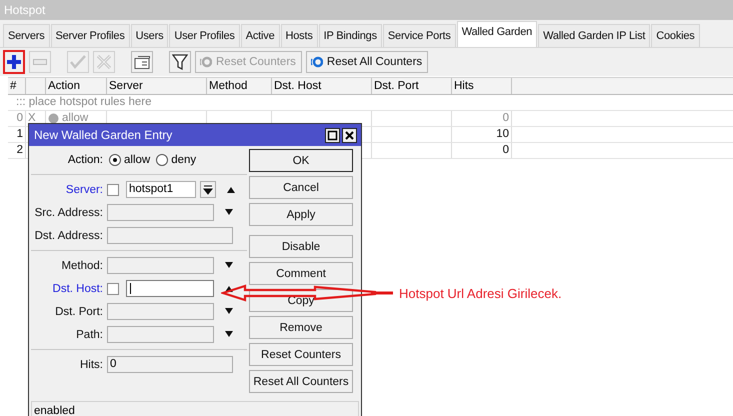 Image resolution: width=733 pixels, height=416 pixels. Describe the element at coordinates (26, 35) in the screenshot. I see `tab: Servers` at that location.